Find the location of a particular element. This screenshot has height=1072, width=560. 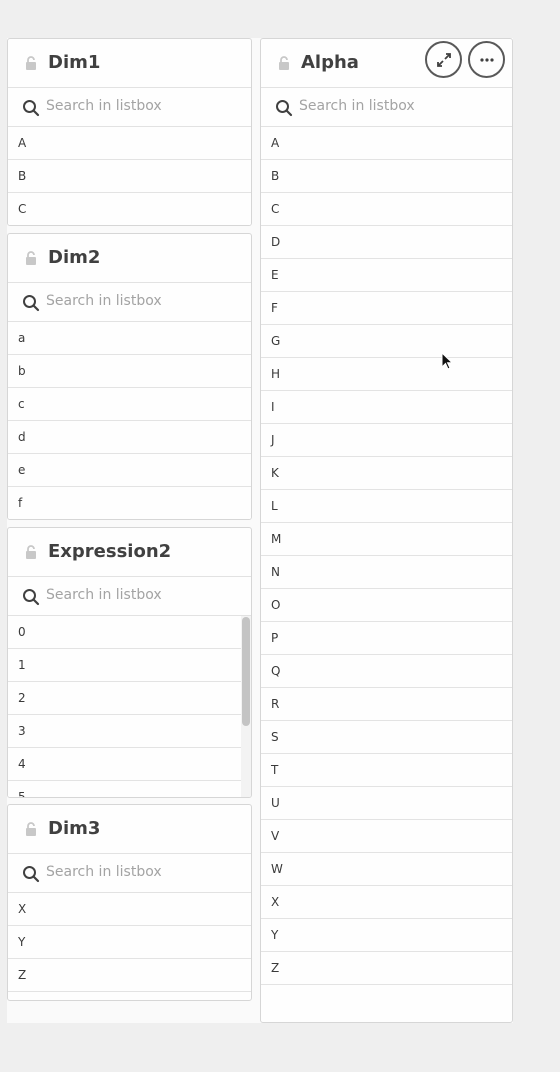

more-options-button is located at coordinates (486, 59).